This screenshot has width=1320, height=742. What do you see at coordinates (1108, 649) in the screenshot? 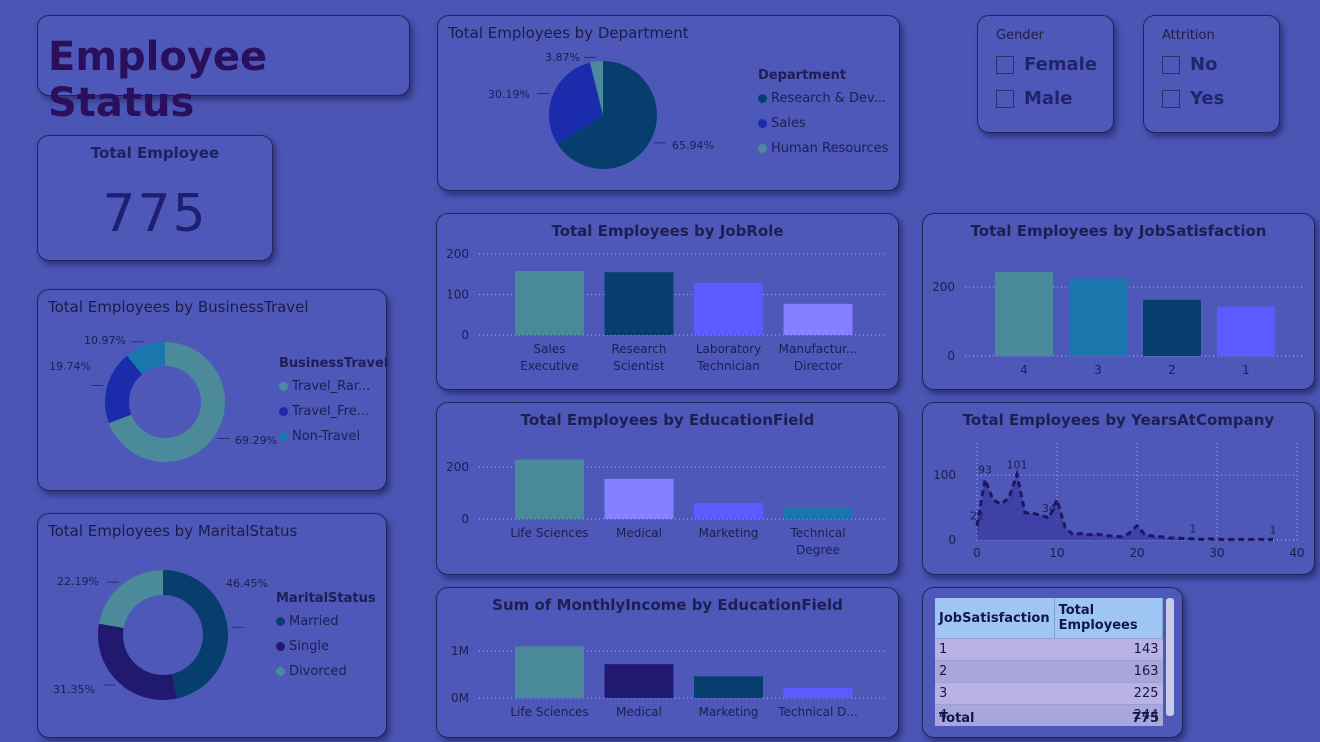
I see `table-cell: 143` at bounding box center [1108, 649].